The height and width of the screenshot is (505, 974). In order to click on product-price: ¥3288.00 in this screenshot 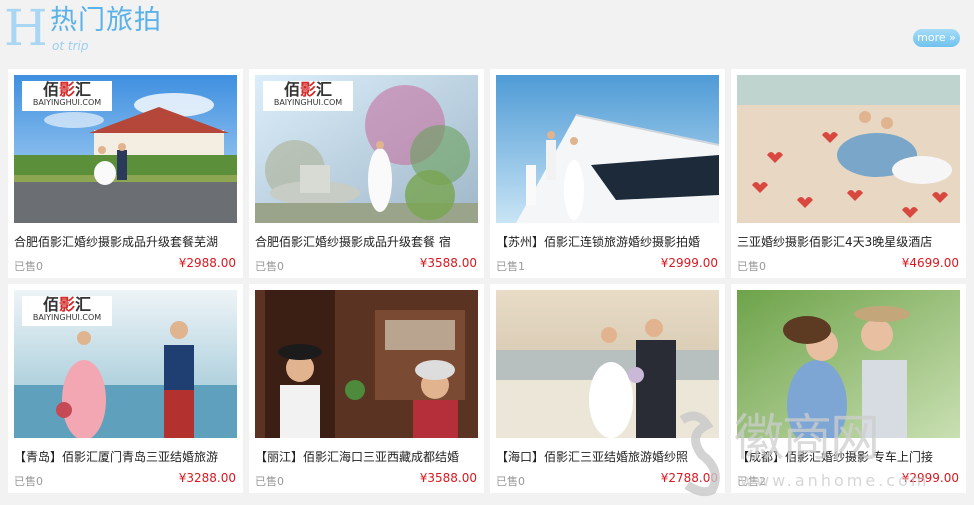, I will do `click(207, 478)`.